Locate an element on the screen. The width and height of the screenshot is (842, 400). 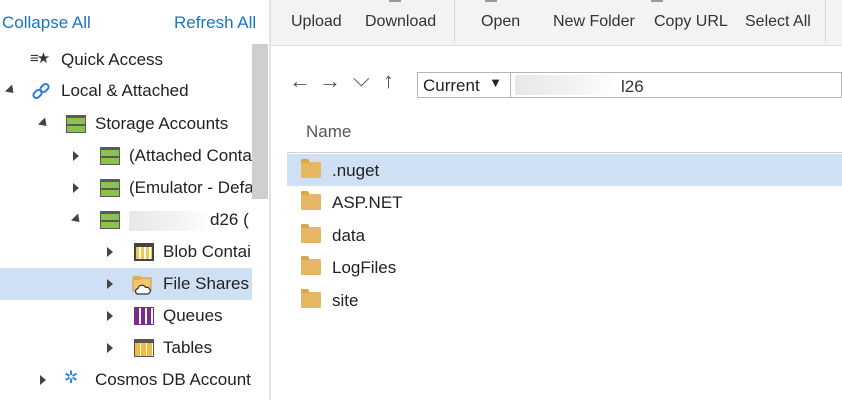
tree-item-label: (Attached Conta is located at coordinates (190, 155).